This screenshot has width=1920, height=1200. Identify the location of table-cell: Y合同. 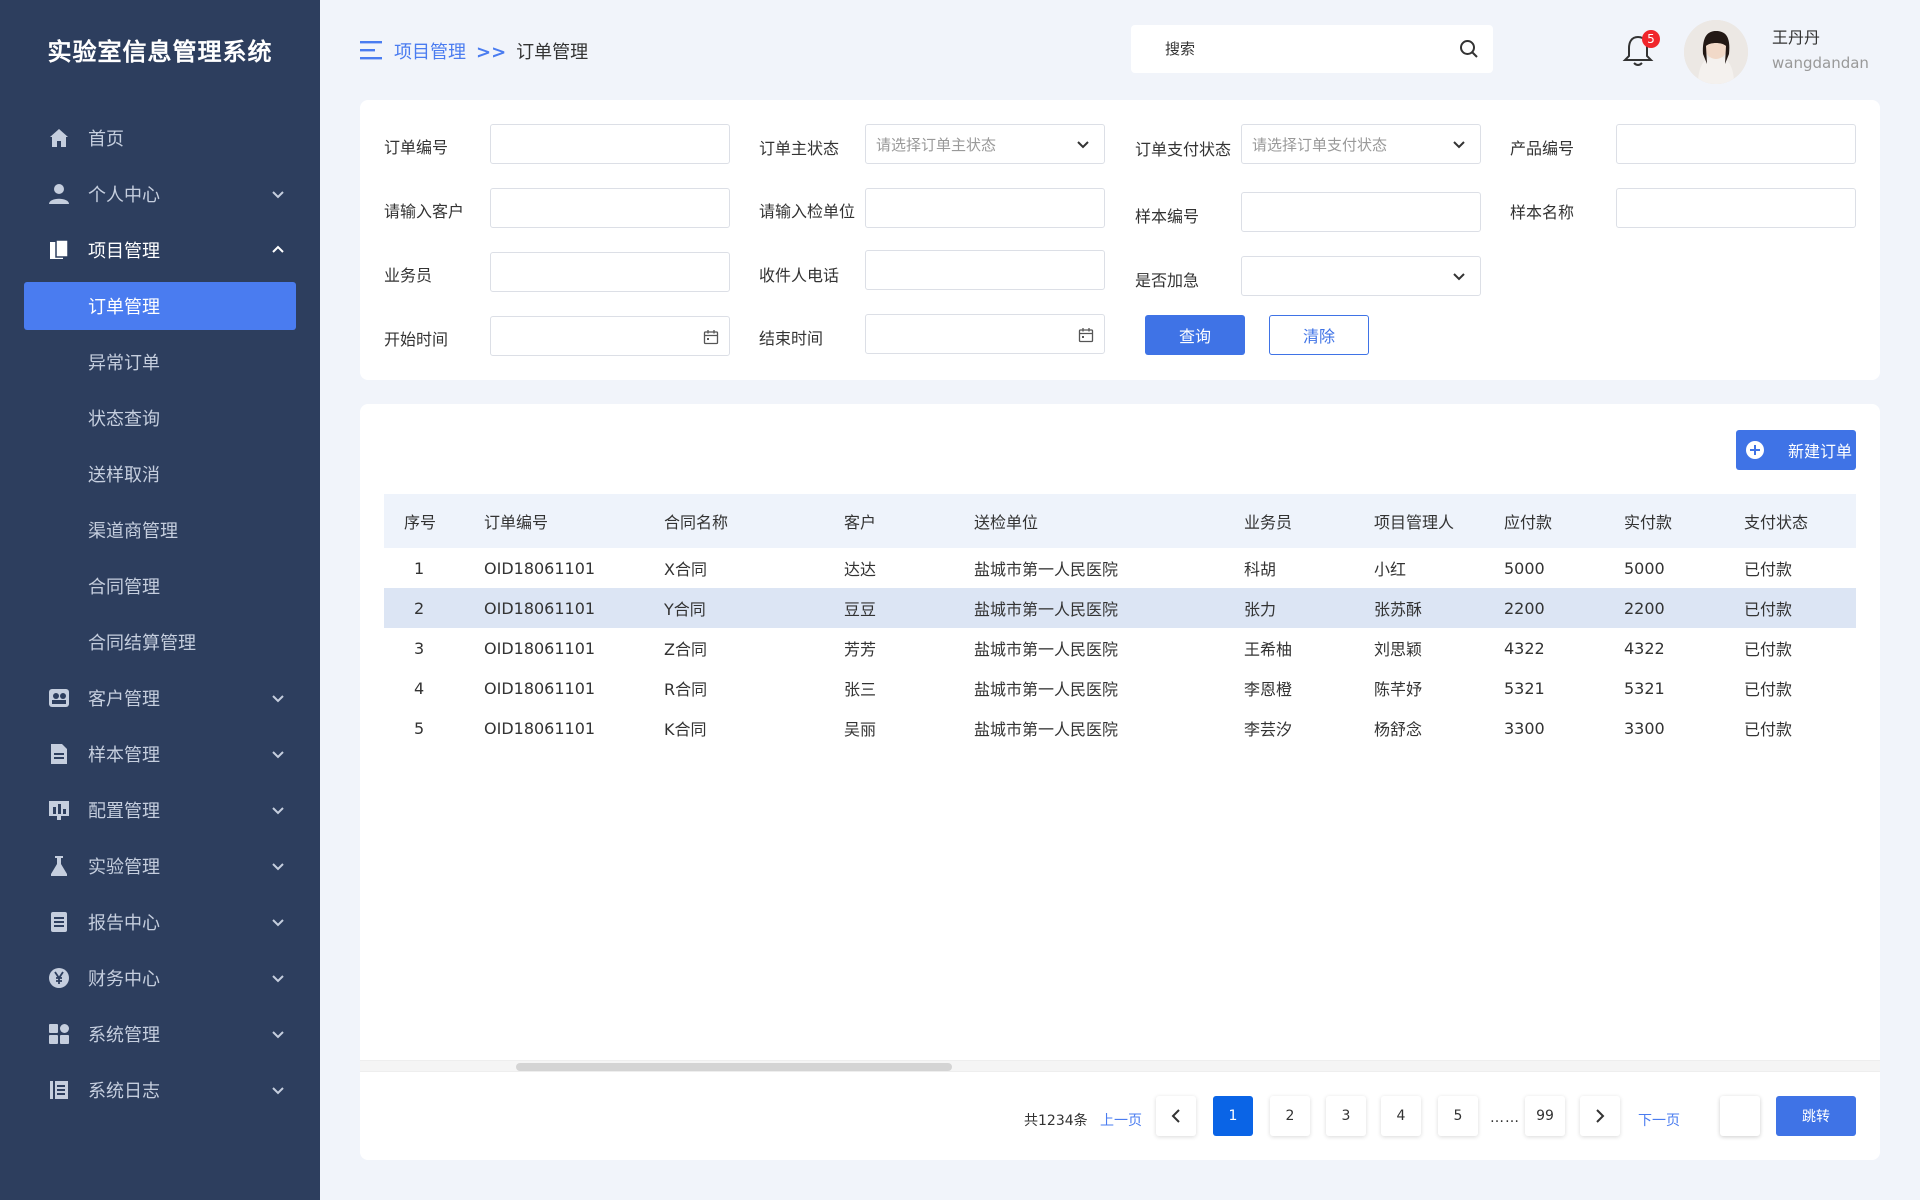
(685, 609).